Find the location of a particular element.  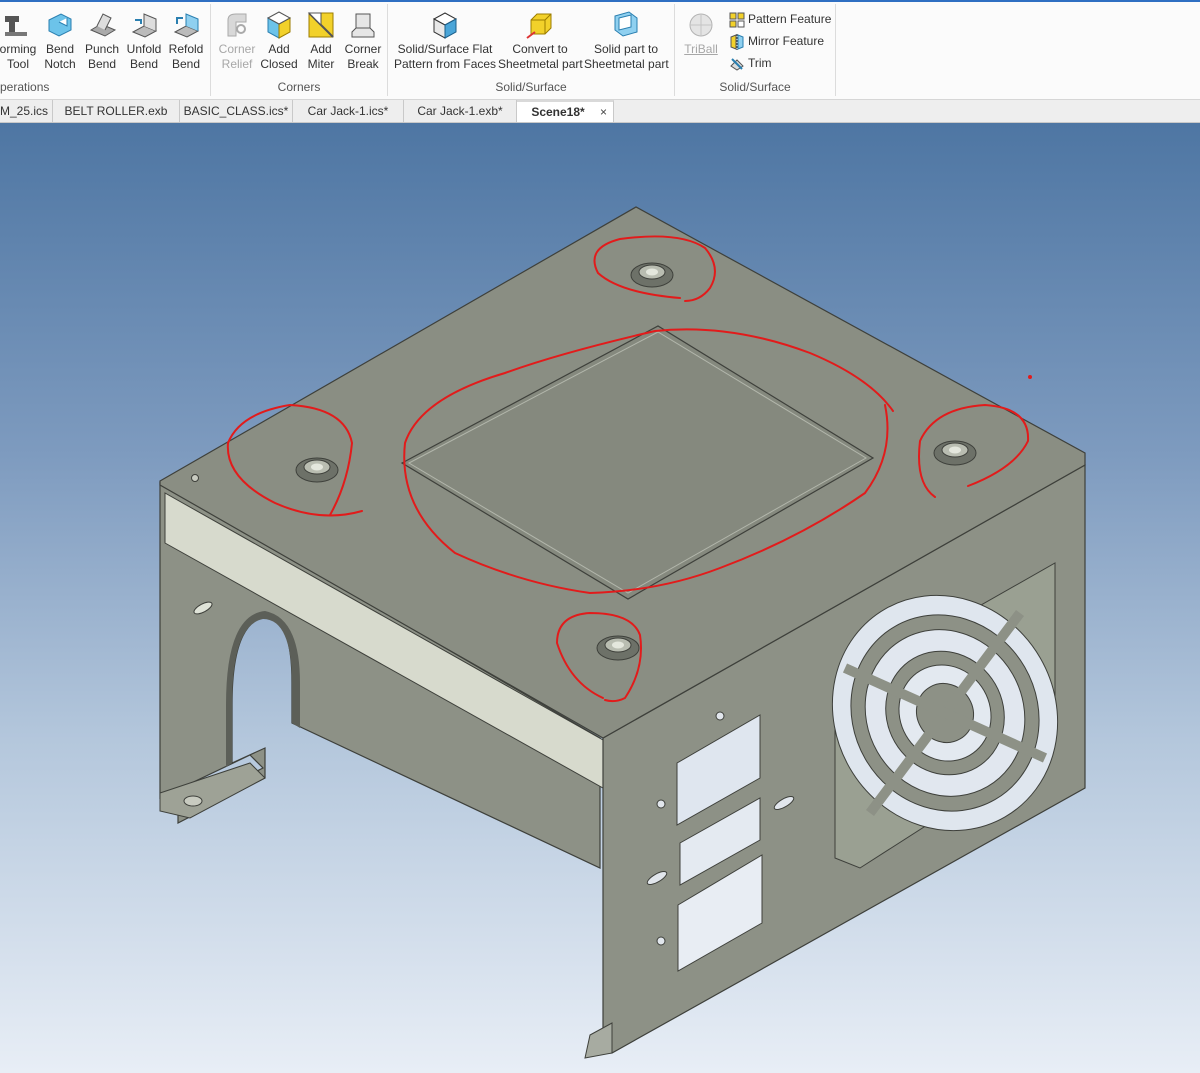

boss-top is located at coordinates (652, 275).